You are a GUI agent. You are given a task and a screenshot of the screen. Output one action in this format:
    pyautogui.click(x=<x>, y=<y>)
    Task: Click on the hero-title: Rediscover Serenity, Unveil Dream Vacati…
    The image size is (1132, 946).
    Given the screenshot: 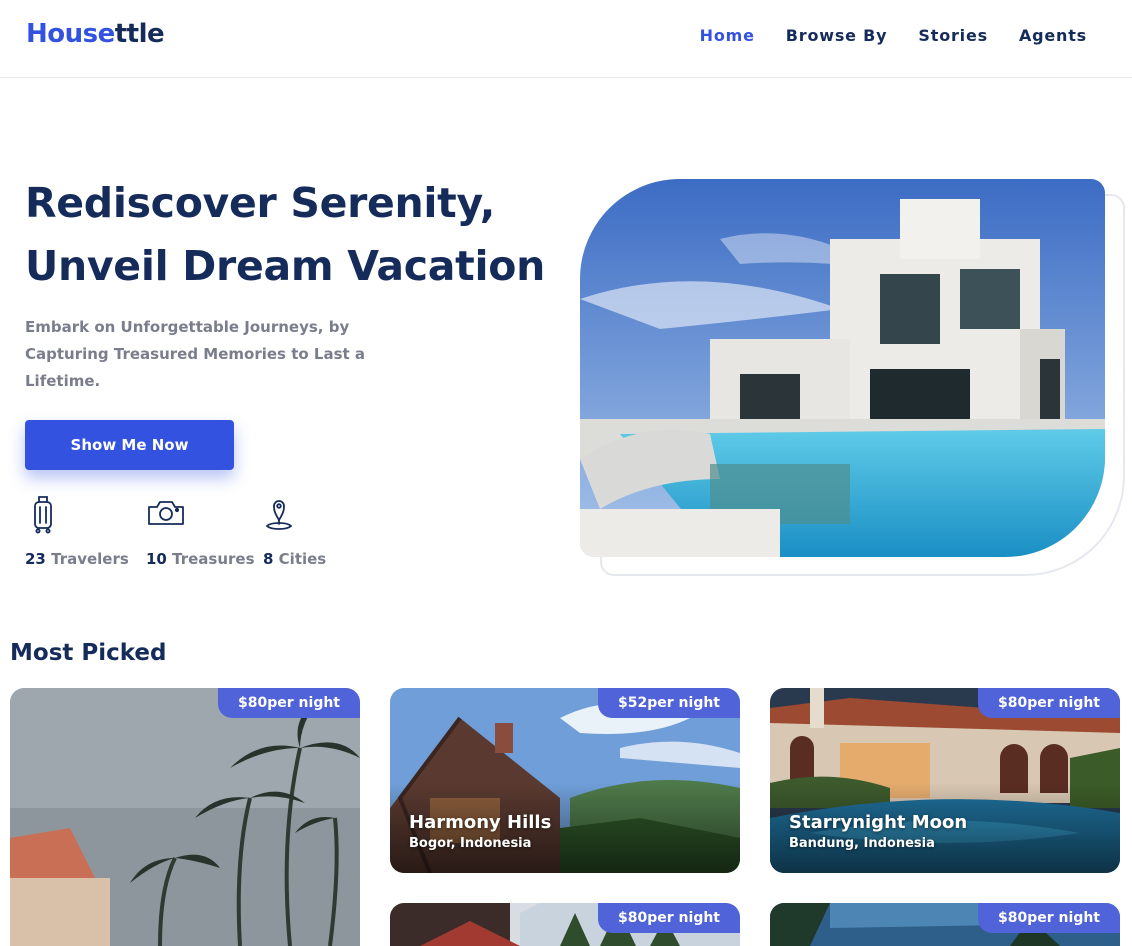 What is the action you would take?
    pyautogui.click(x=295, y=235)
    